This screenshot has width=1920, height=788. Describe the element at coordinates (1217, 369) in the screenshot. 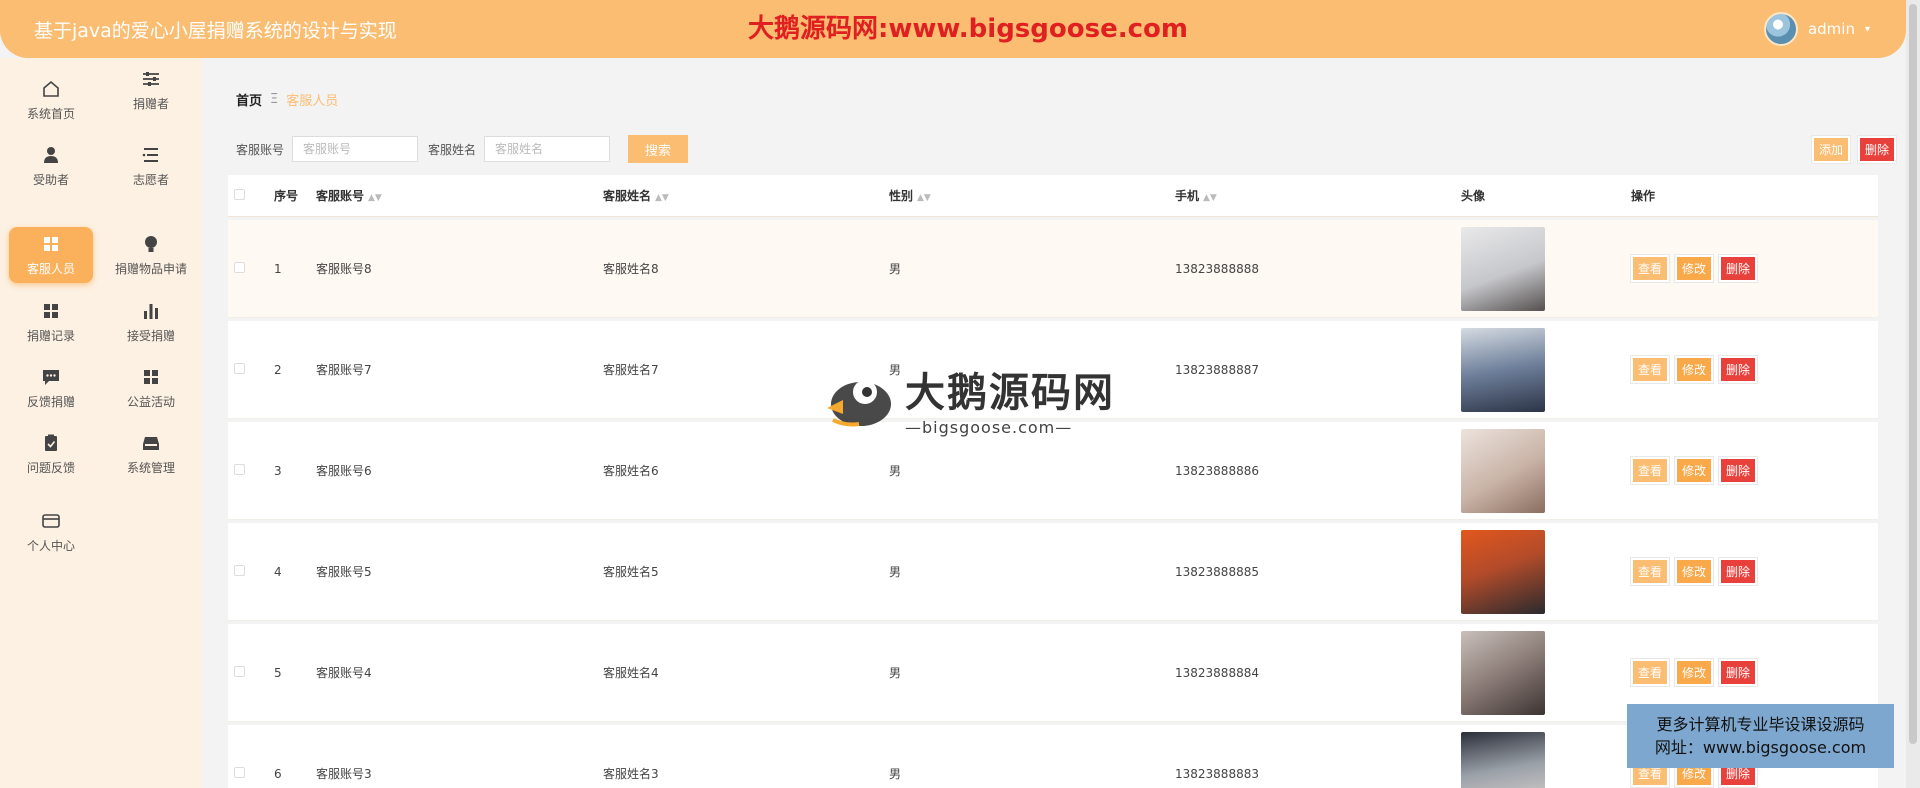

I see `row-phone: 13823888887` at that location.